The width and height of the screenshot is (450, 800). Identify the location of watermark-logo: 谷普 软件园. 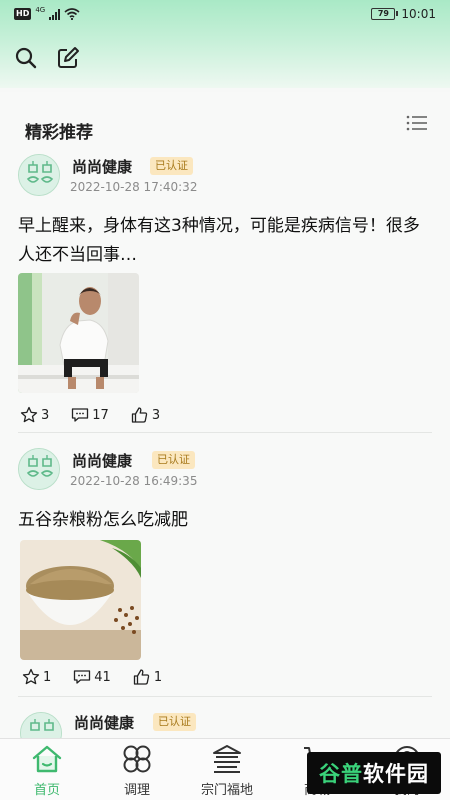
(374, 773).